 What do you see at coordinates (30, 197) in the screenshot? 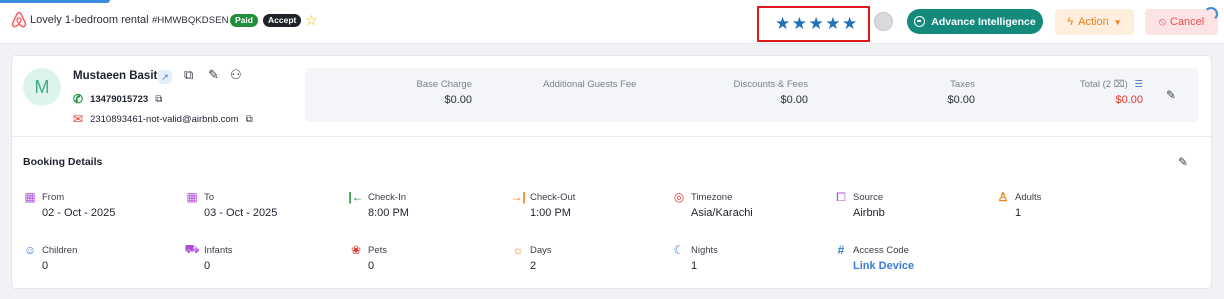
I see `calendar-icon: ▦` at bounding box center [30, 197].